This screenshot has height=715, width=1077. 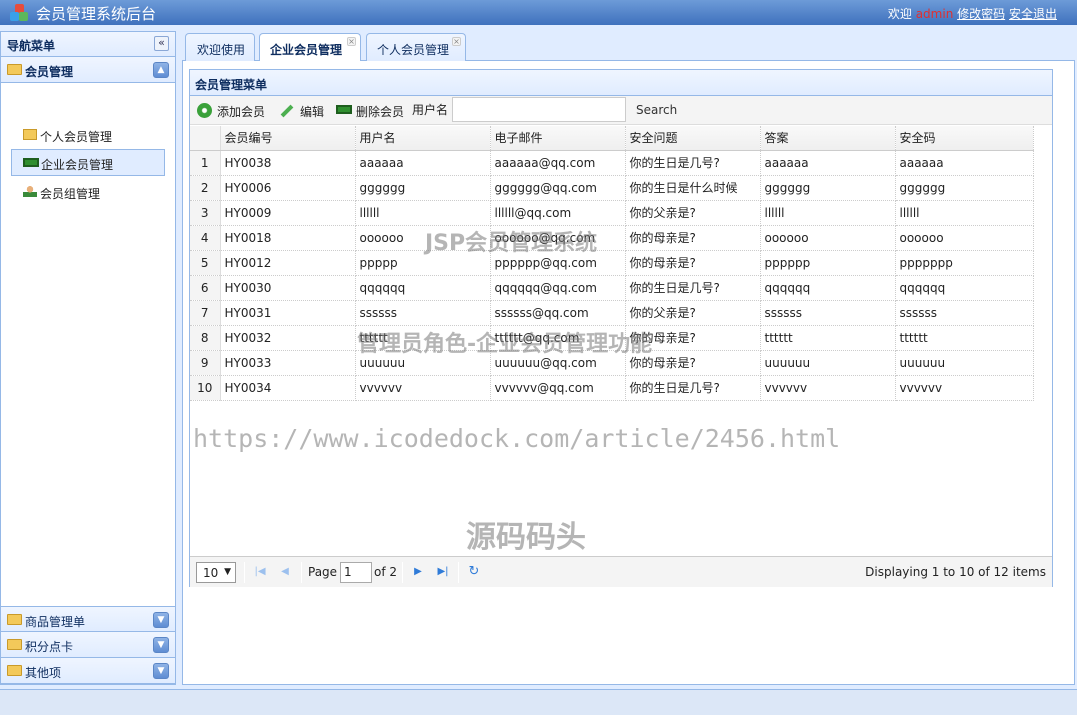 What do you see at coordinates (88, 671) in the screenshot?
I see `accordion-other: 其他项 ▼` at bounding box center [88, 671].